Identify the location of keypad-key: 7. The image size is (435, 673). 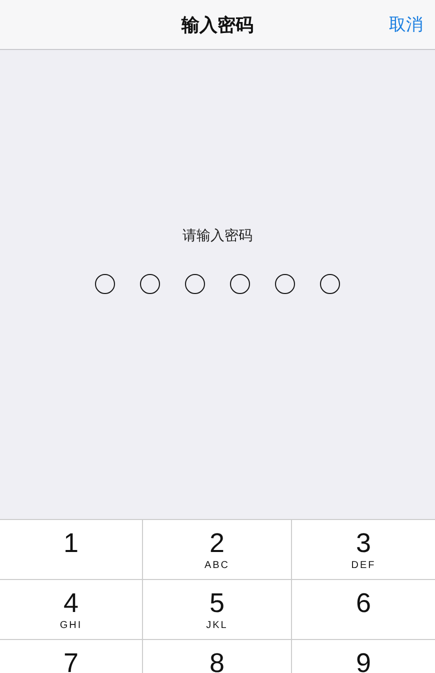
(71, 656).